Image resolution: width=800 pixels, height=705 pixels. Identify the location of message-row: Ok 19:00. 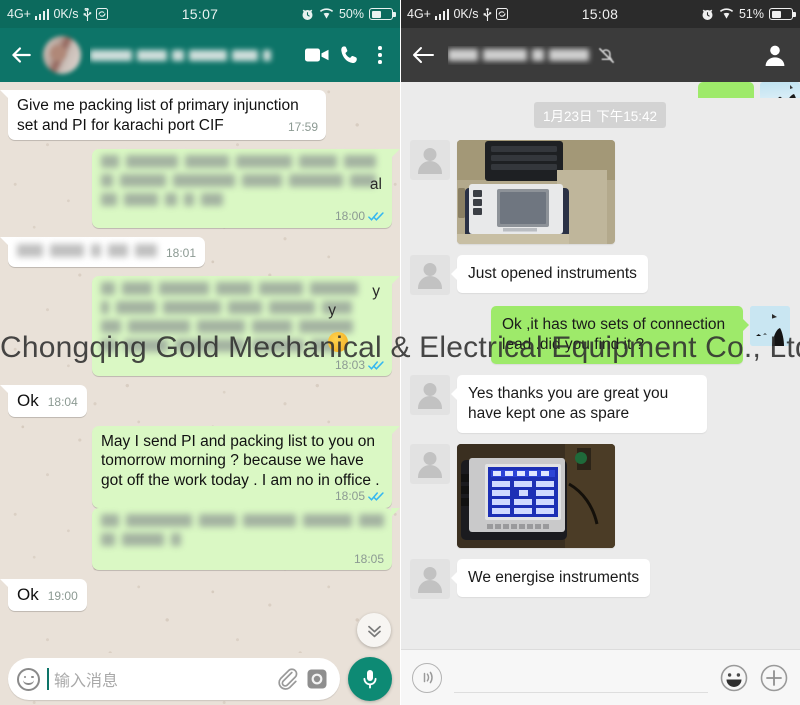
(196, 595).